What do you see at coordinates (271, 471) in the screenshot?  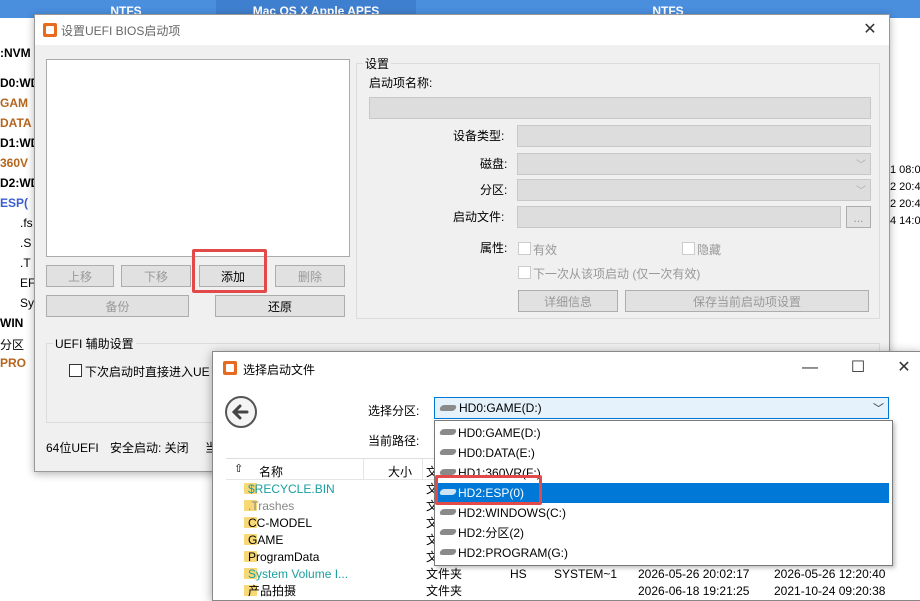 I see `col-name: 名称` at bounding box center [271, 471].